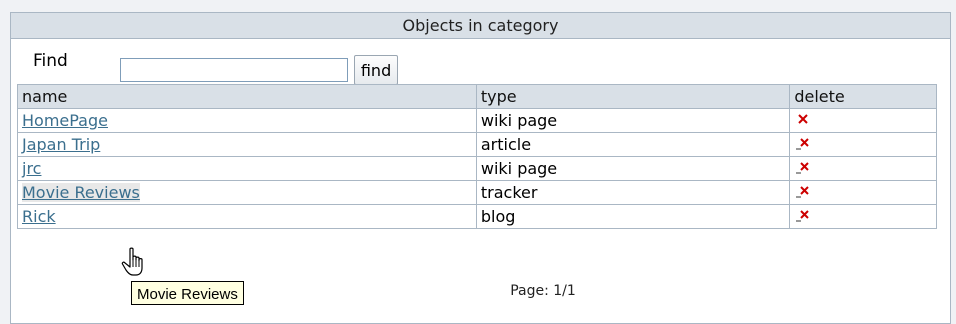 The width and height of the screenshot is (956, 324). Describe the element at coordinates (247, 120) in the screenshot. I see `name-cell: HomePage` at that location.